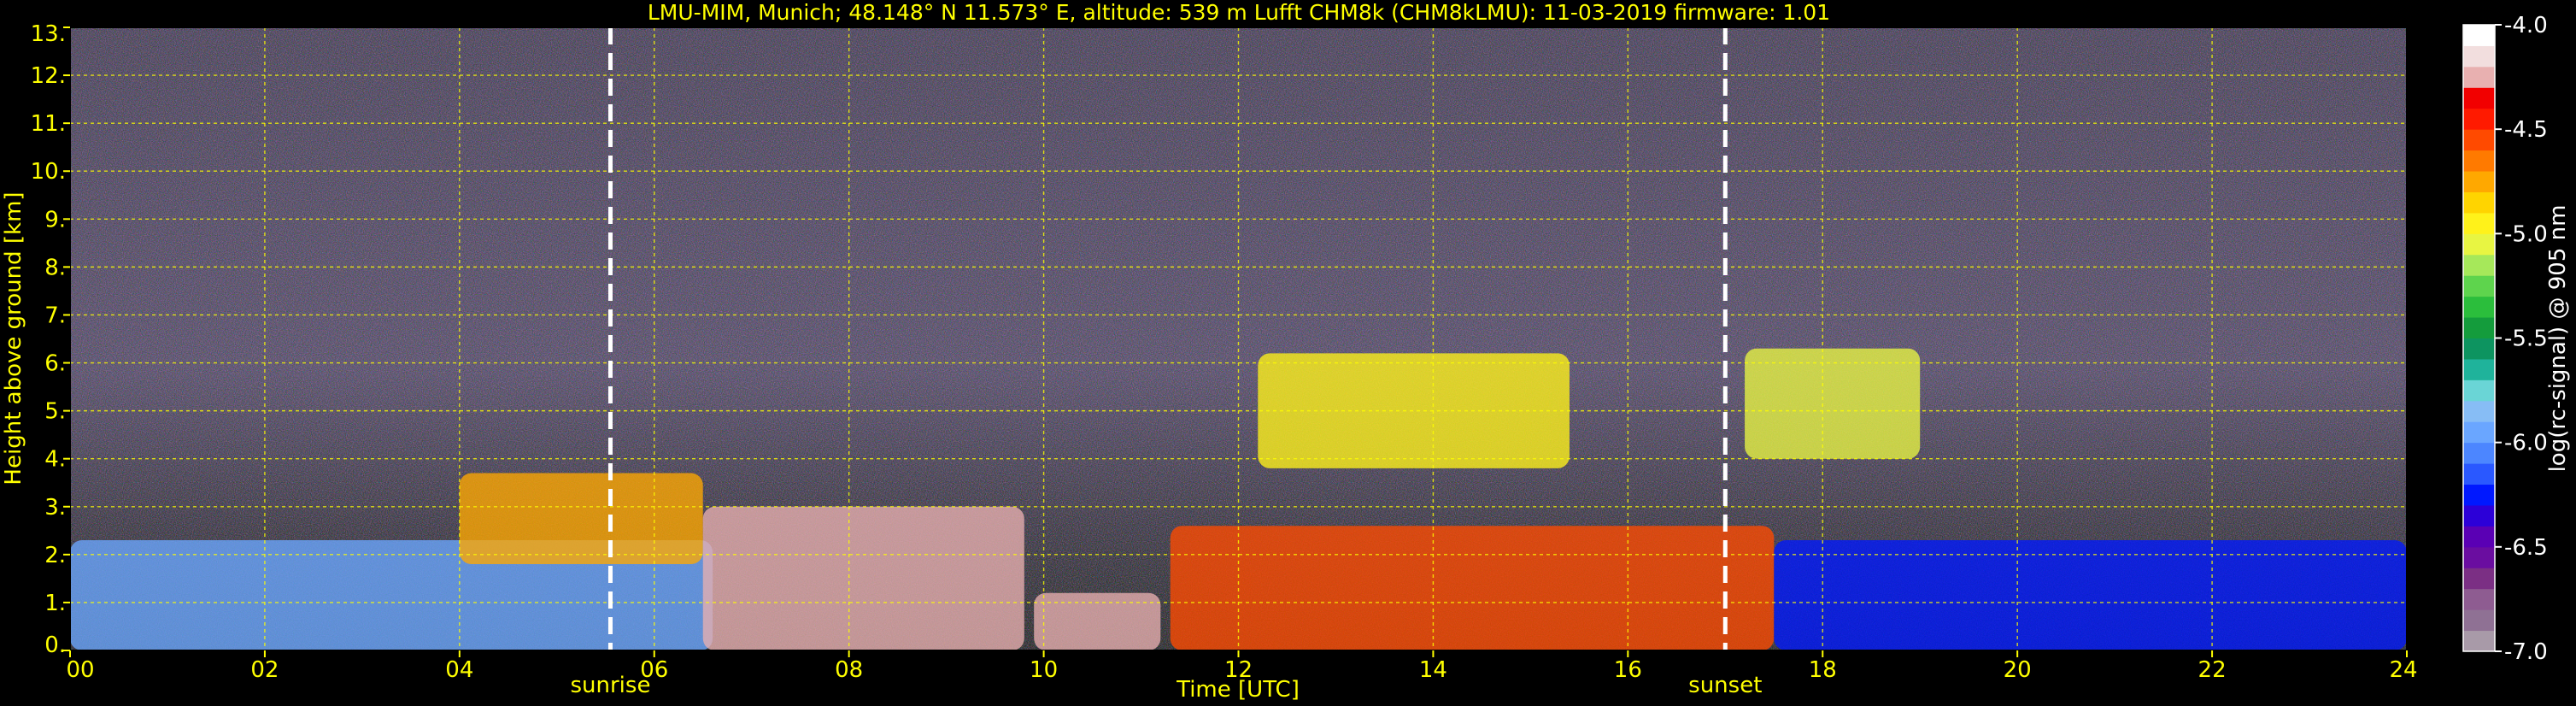 Image resolution: width=2576 pixels, height=706 pixels. I want to click on x-tick-label: 08, so click(849, 670).